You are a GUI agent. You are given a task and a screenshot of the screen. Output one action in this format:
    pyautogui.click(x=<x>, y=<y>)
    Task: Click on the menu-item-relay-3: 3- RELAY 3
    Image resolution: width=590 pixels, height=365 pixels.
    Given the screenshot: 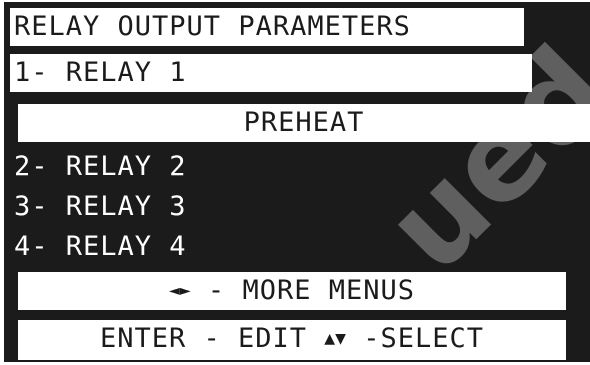 What is the action you would take?
    pyautogui.click(x=100, y=207)
    